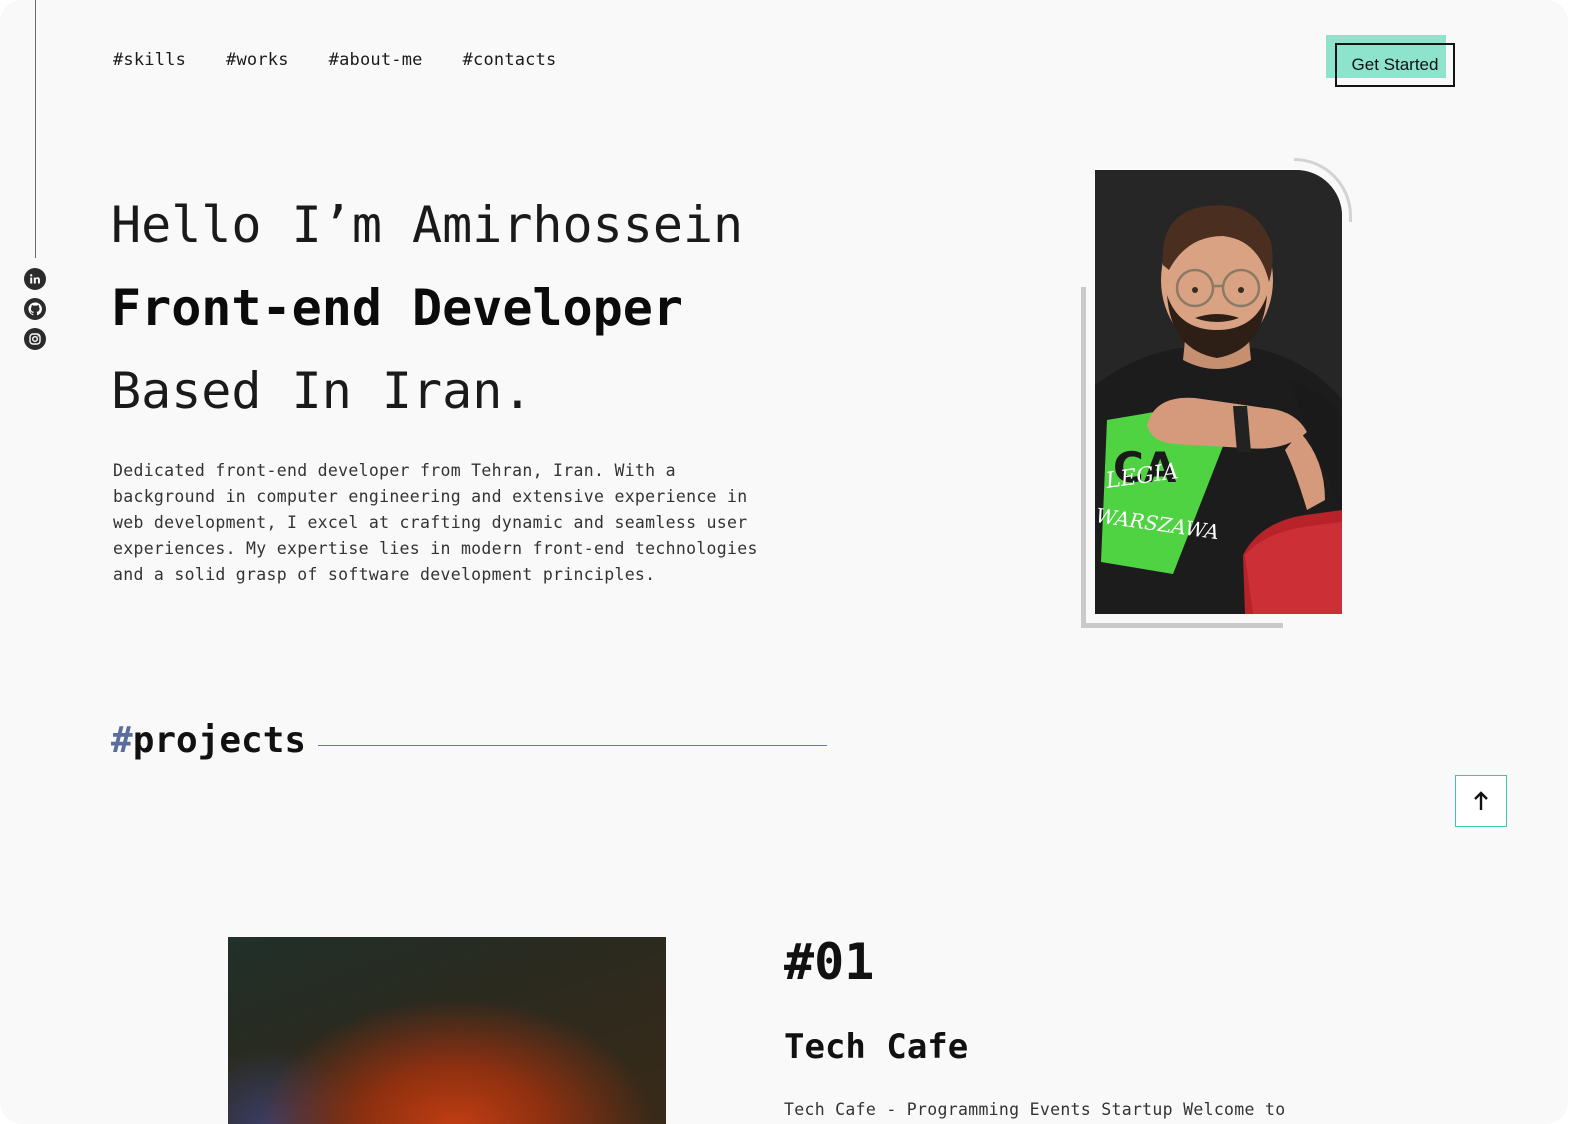 The height and width of the screenshot is (1124, 1580). Describe the element at coordinates (1218, 392) in the screenshot. I see `profile-photo: CA LEGIA WARSZAWA` at that location.